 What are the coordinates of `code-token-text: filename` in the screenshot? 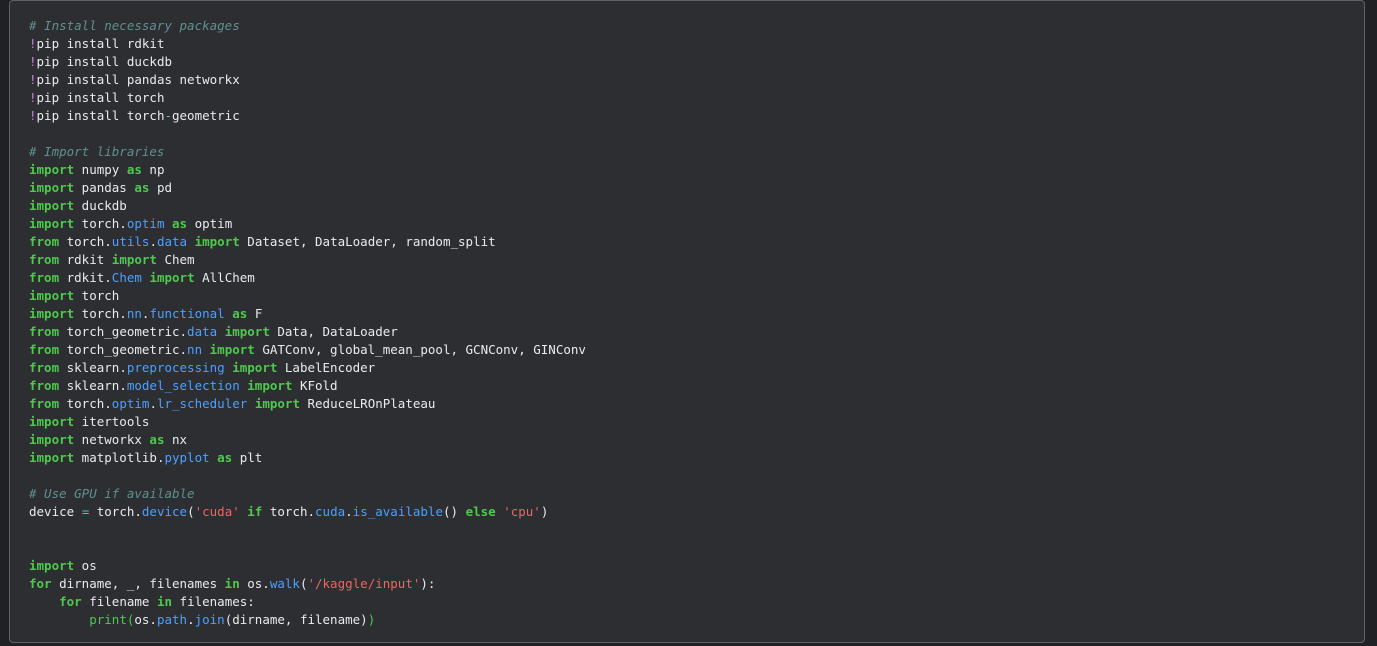 It's located at (119, 601).